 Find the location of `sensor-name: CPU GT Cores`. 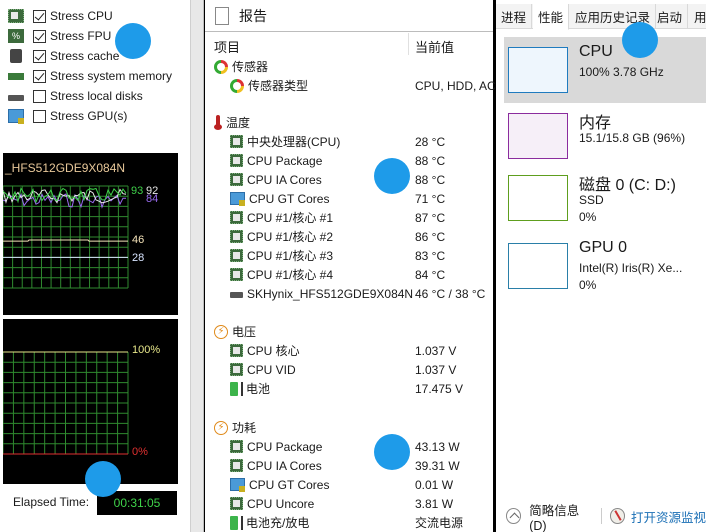

sensor-name: CPU GT Cores is located at coordinates (289, 198).